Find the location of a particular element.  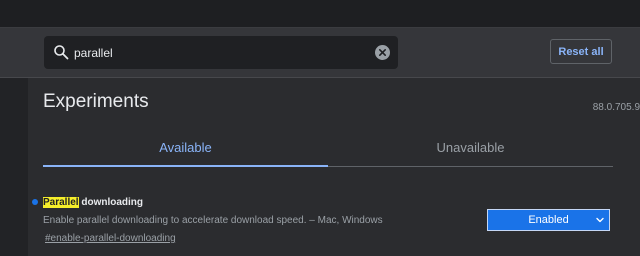

modified-dot-icon is located at coordinates (35, 202).